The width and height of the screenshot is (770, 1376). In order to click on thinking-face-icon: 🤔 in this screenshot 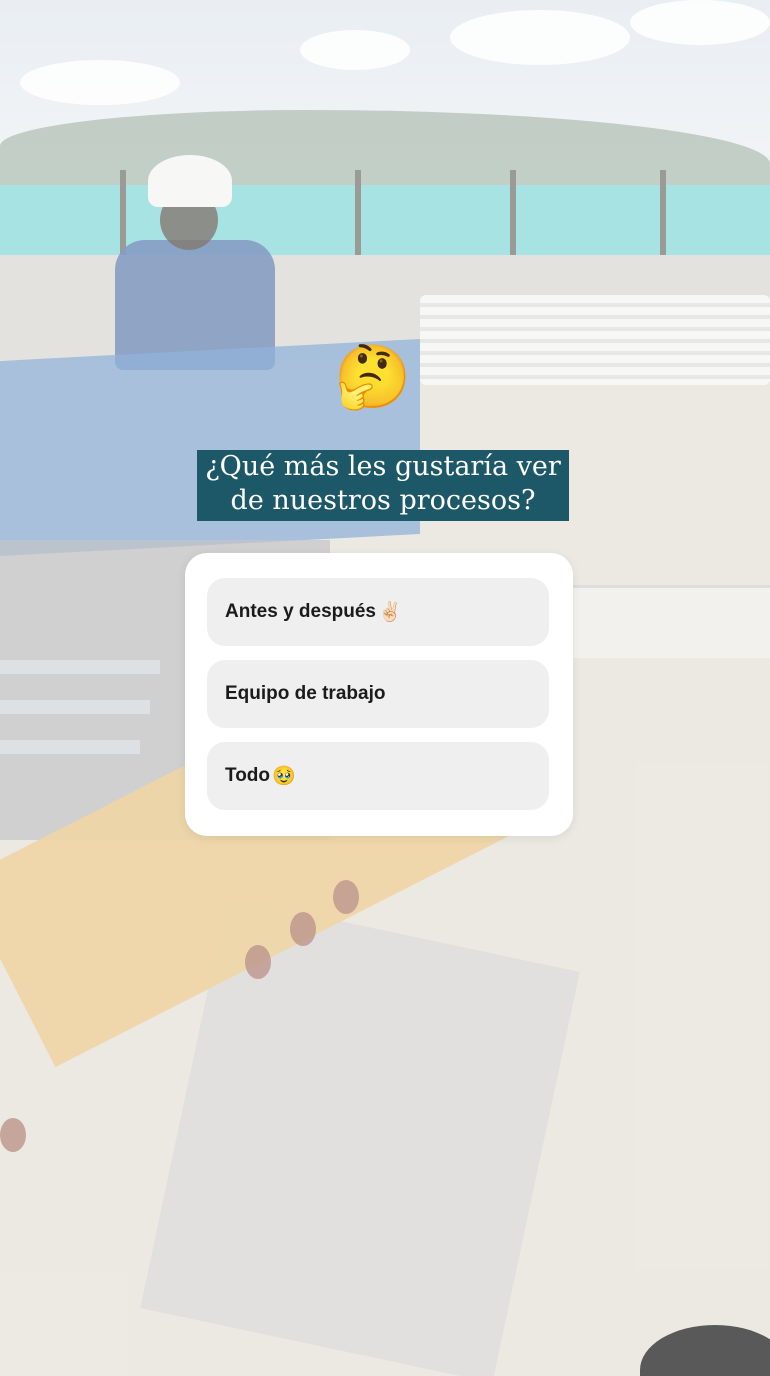, I will do `click(373, 377)`.